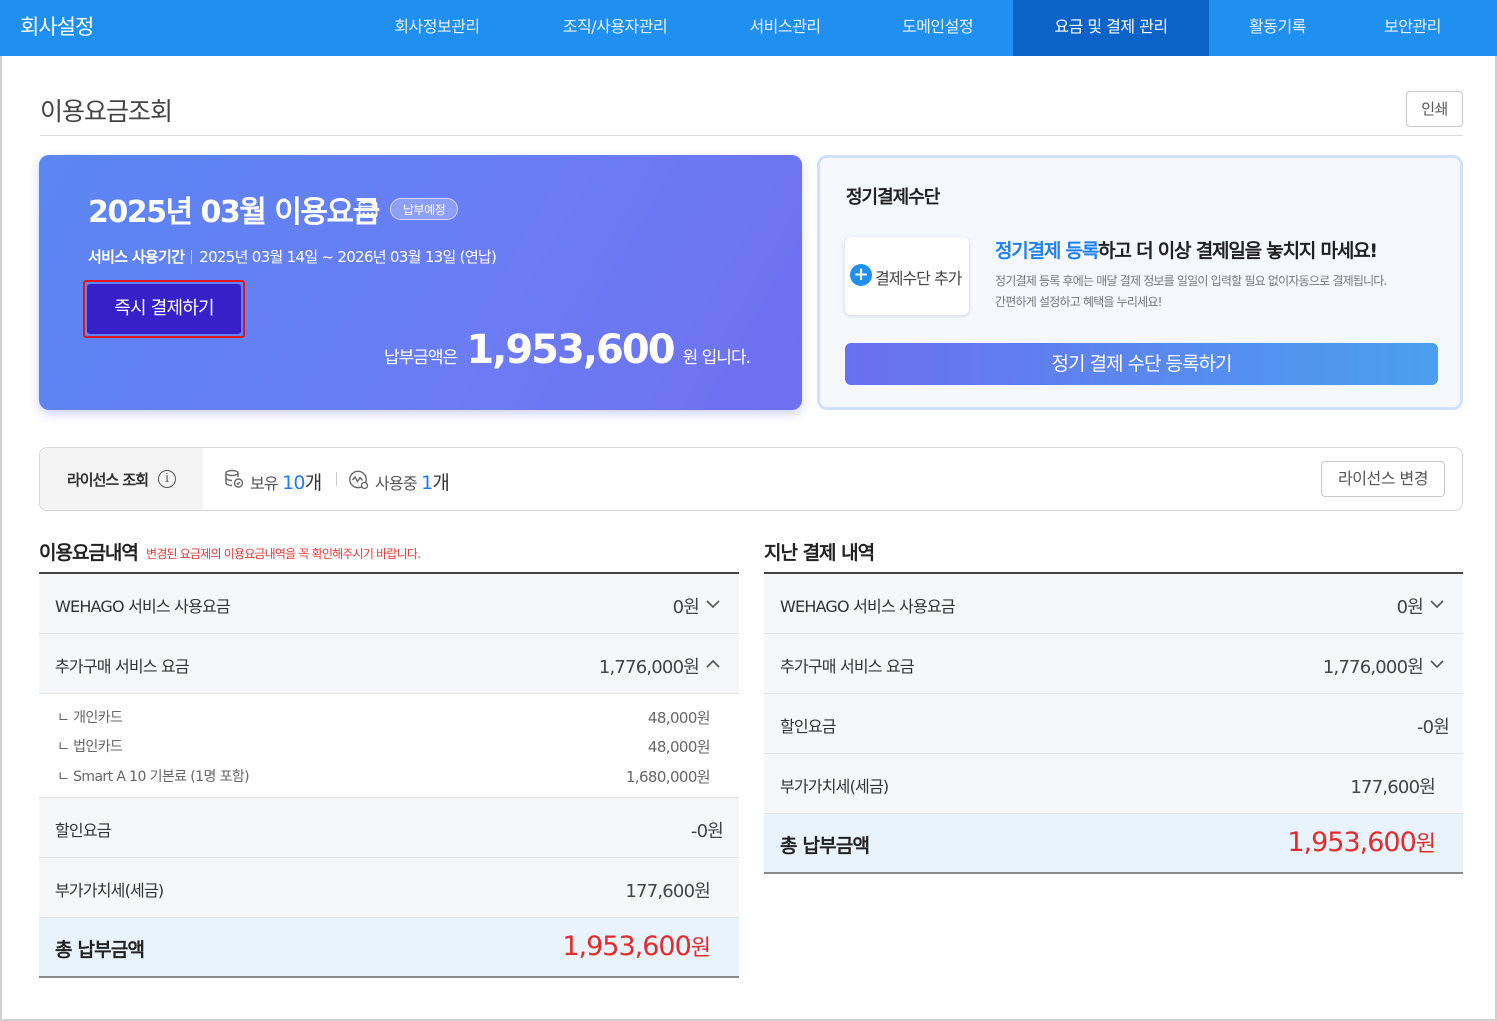 The height and width of the screenshot is (1021, 1497). I want to click on license-in-use: 사용중 1개, so click(412, 481).